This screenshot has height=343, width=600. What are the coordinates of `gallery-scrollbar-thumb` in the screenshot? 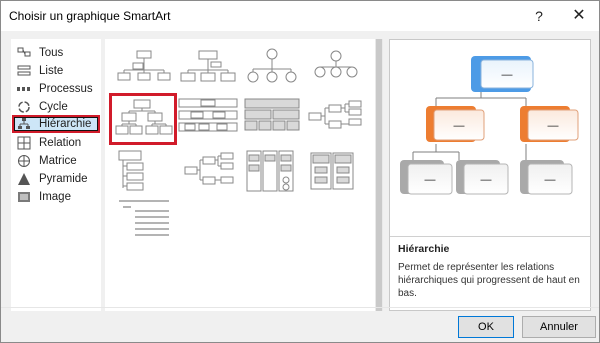 It's located at (379, 175).